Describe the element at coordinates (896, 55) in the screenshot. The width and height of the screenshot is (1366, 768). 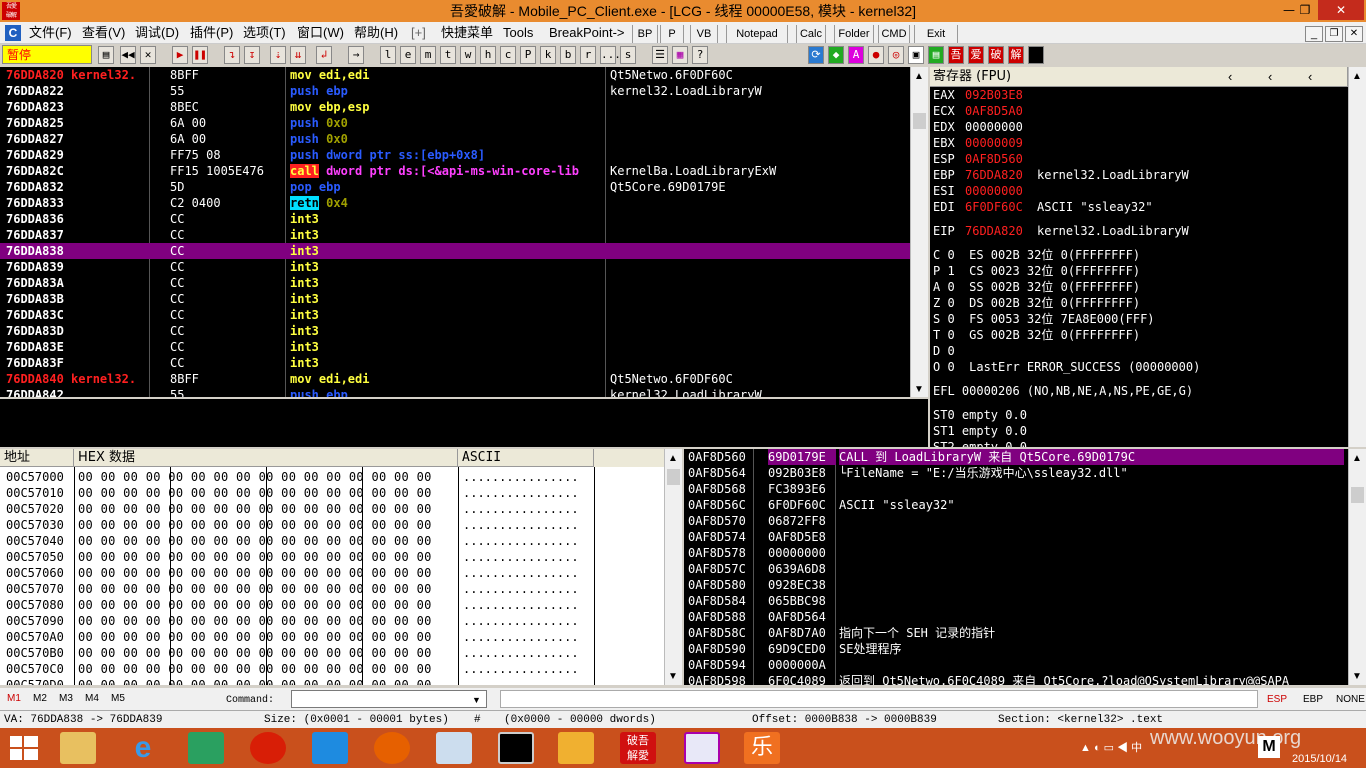
I see `plugin-target-icon: ◎` at that location.